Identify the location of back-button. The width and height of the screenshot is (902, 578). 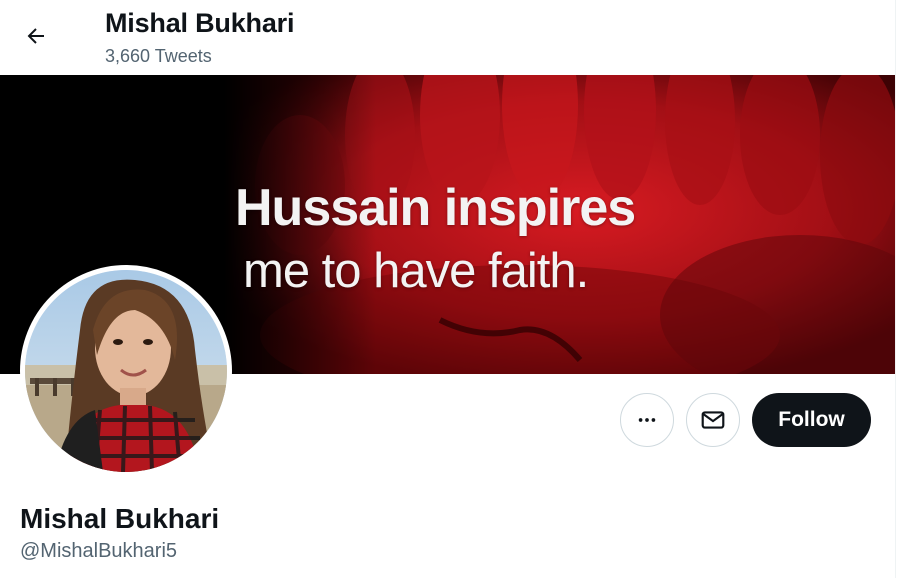
(36, 36).